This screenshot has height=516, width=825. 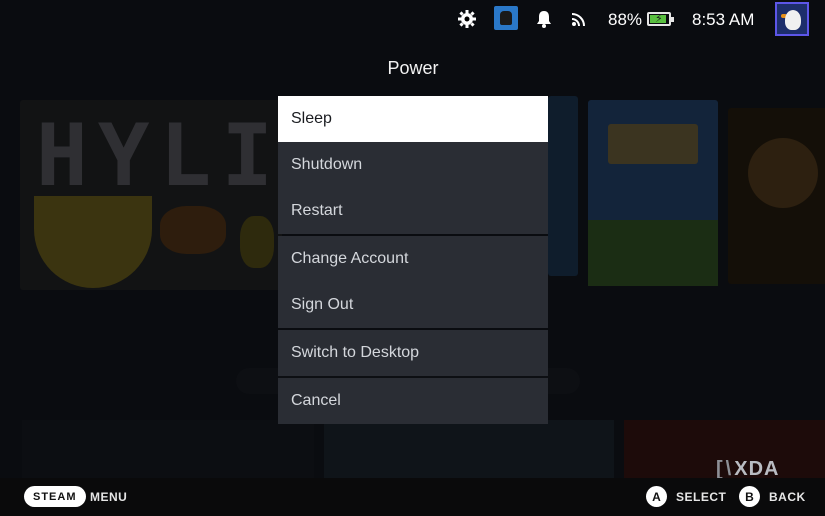 What do you see at coordinates (109, 497) in the screenshot?
I see `menu-label: MENU` at bounding box center [109, 497].